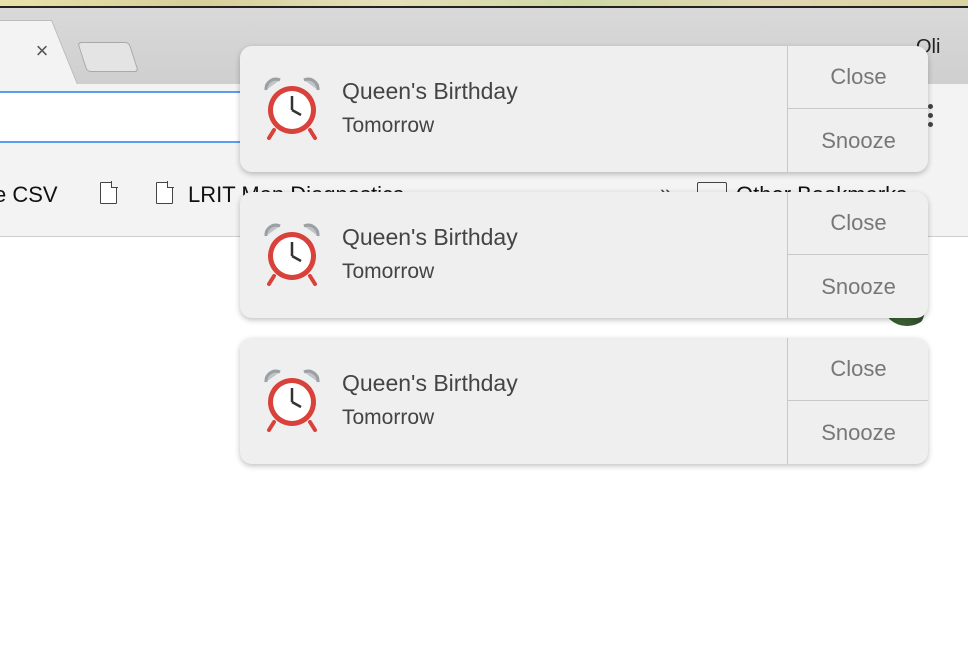 The height and width of the screenshot is (670, 968). I want to click on new-tab-button, so click(108, 57).